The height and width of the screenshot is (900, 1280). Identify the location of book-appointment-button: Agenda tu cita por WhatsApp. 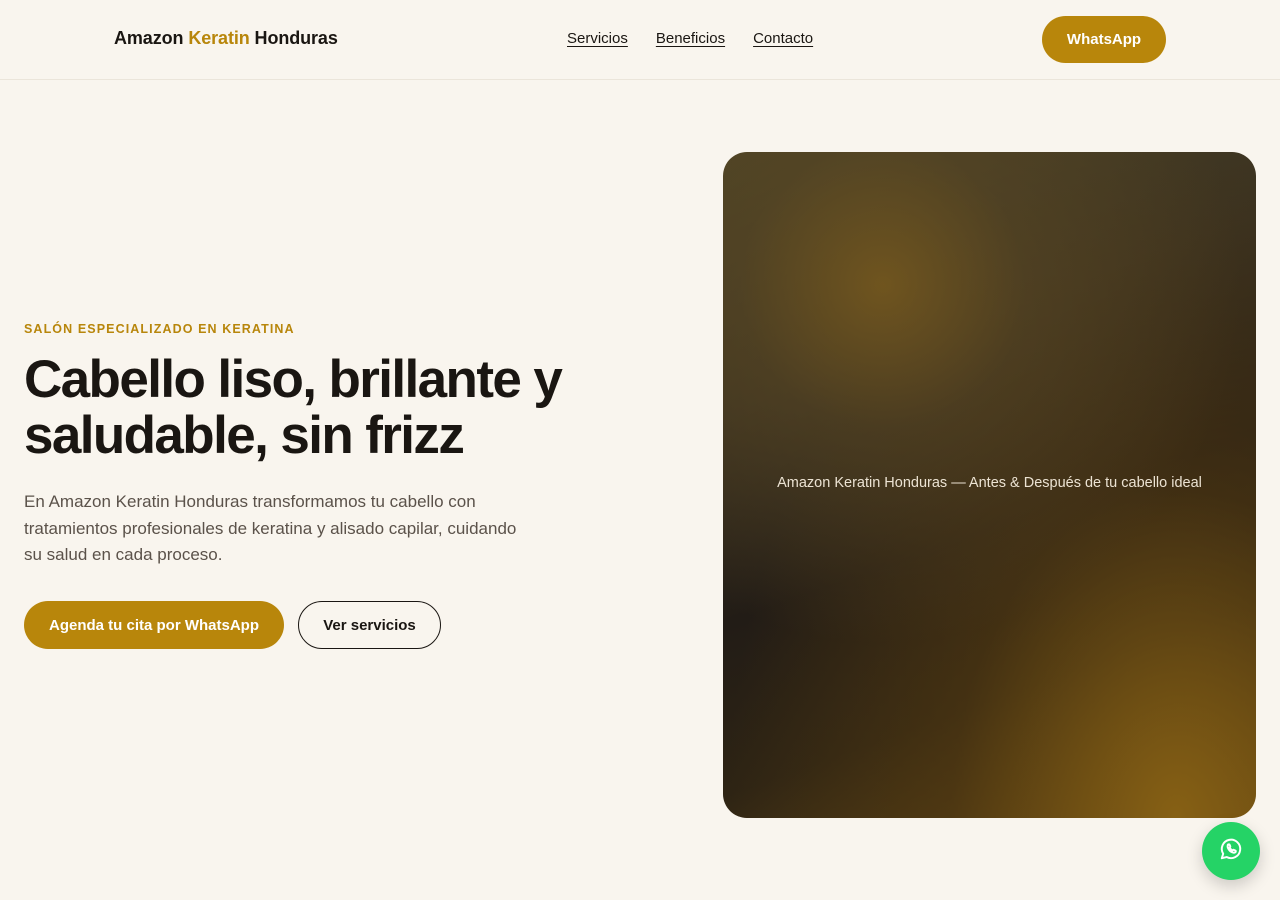
(154, 625).